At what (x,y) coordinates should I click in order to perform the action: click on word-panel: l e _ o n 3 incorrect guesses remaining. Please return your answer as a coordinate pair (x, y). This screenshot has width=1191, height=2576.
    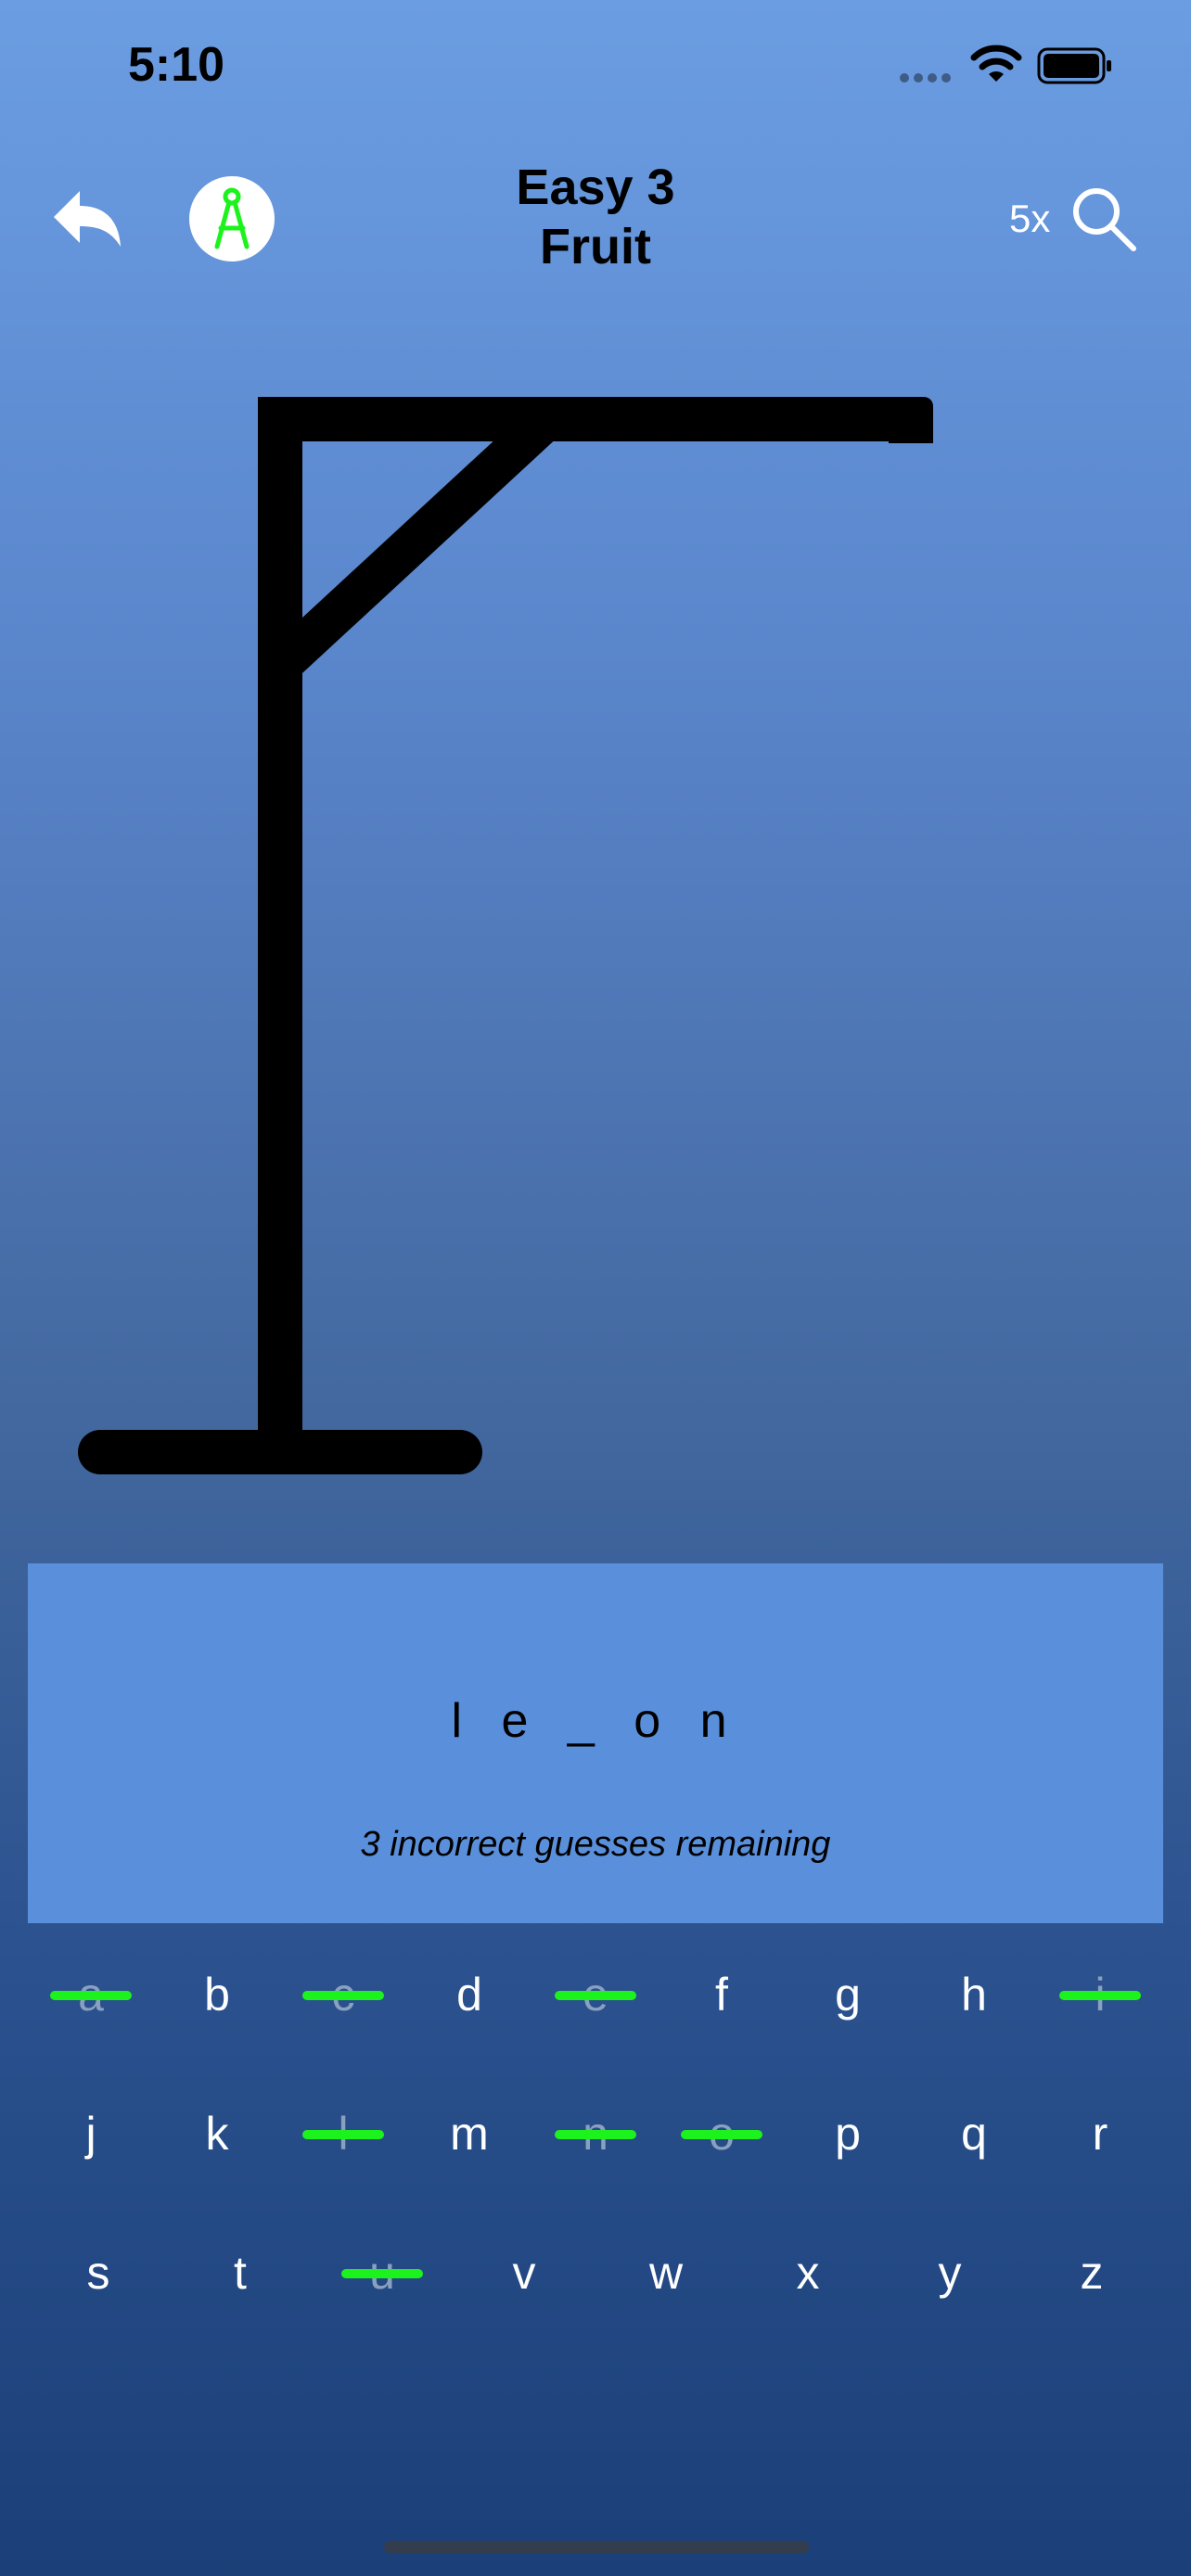
    Looking at the image, I should click on (595, 1743).